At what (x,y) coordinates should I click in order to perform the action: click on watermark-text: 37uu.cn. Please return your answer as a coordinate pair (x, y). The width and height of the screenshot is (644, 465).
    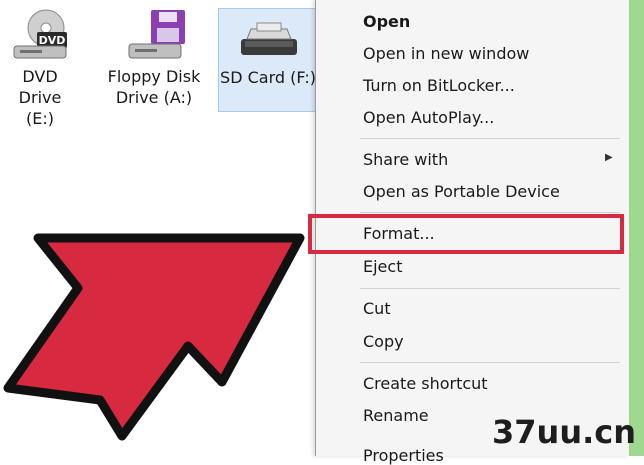
    Looking at the image, I should click on (564, 432).